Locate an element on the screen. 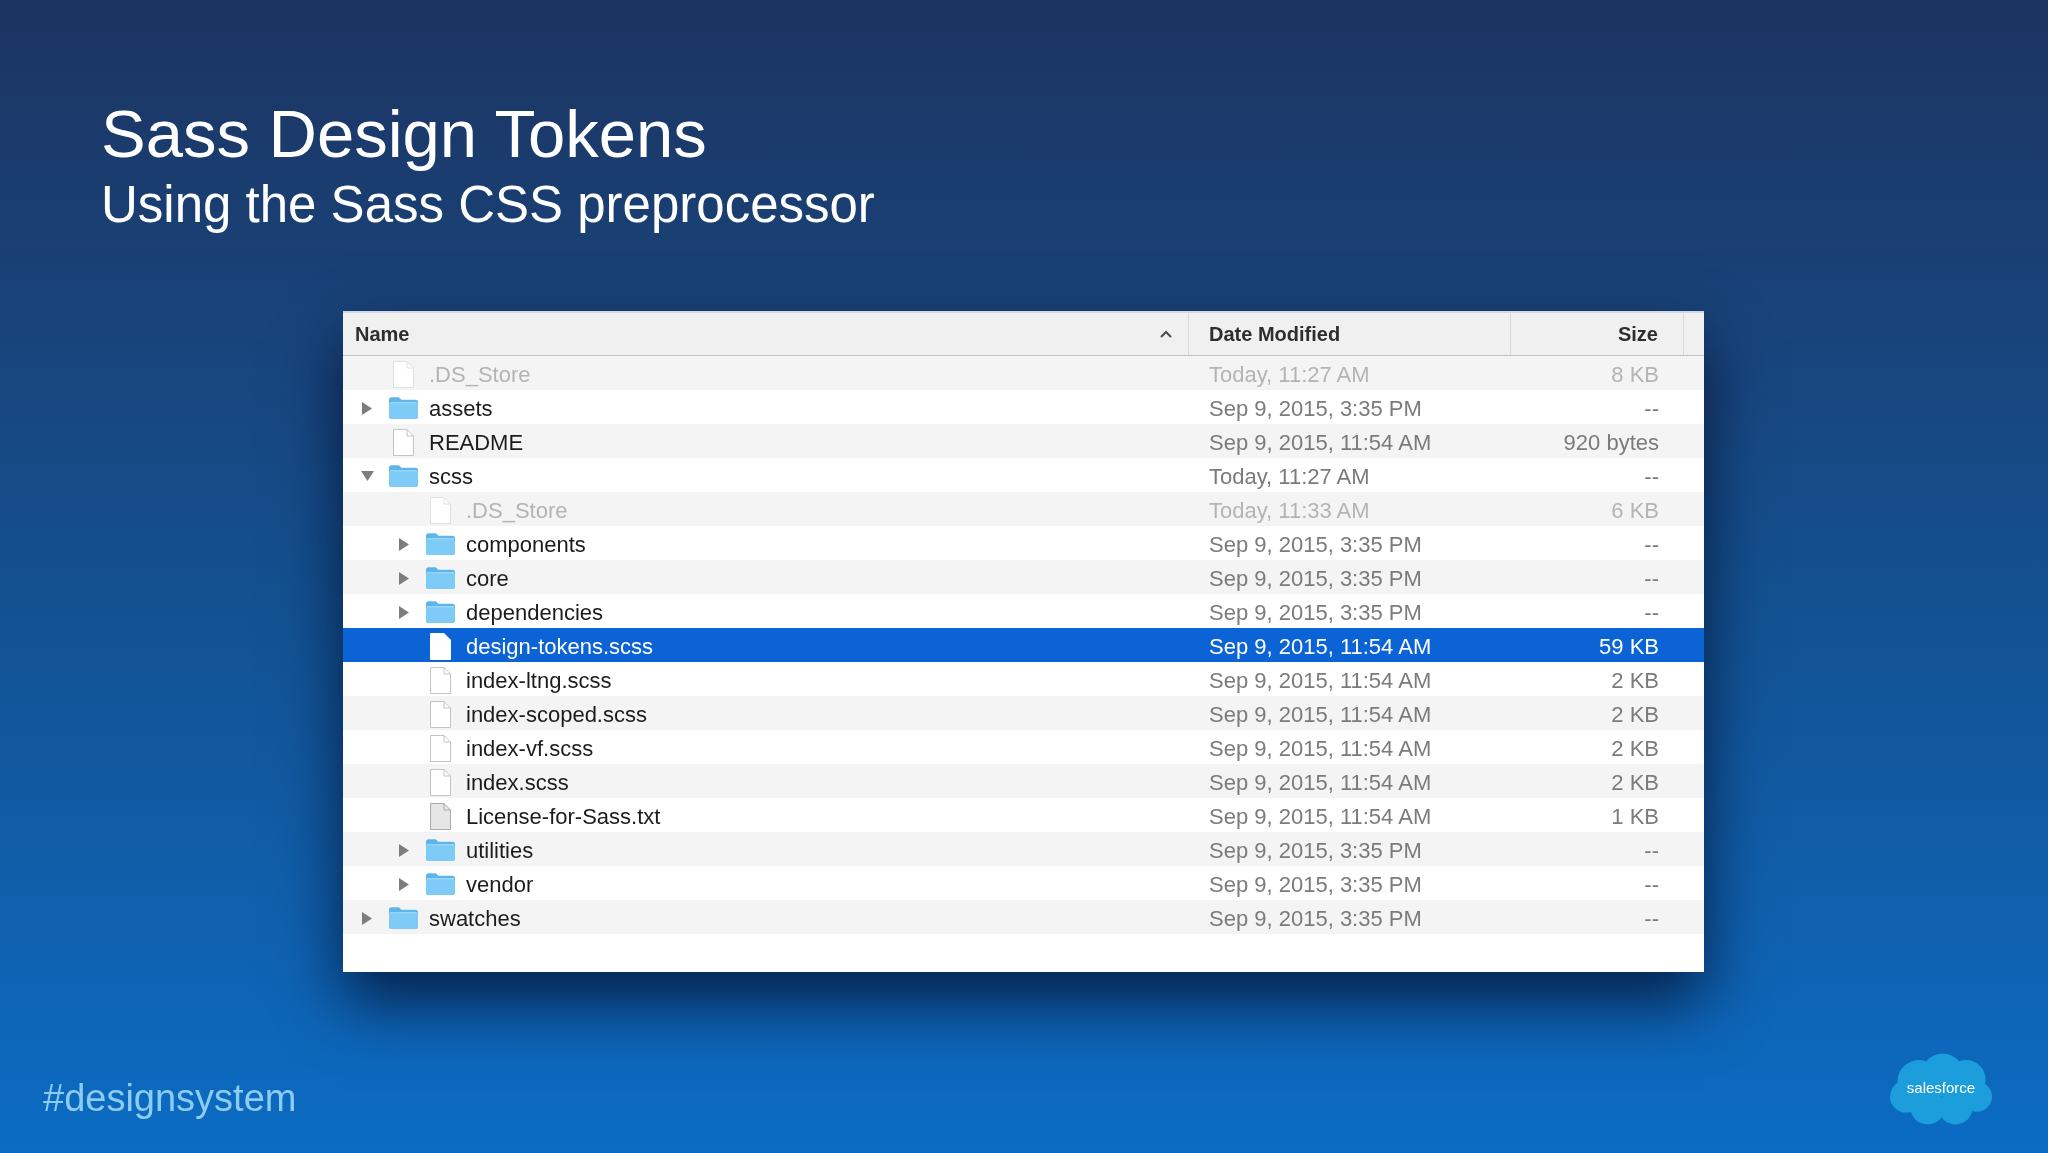 Image resolution: width=2048 pixels, height=1153 pixels. file-size: 920 bytes is located at coordinates (1611, 442).